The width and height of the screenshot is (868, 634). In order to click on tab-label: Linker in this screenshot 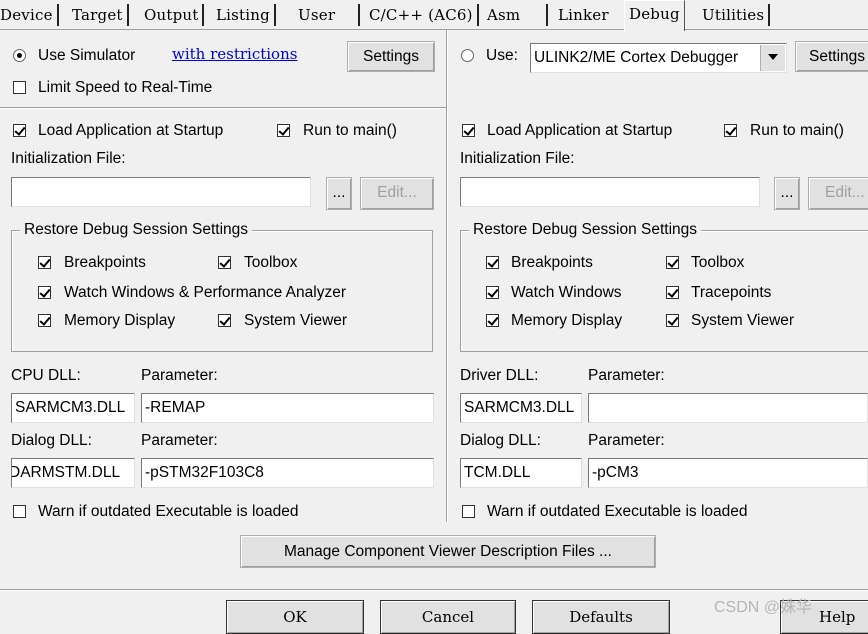, I will do `click(583, 15)`.